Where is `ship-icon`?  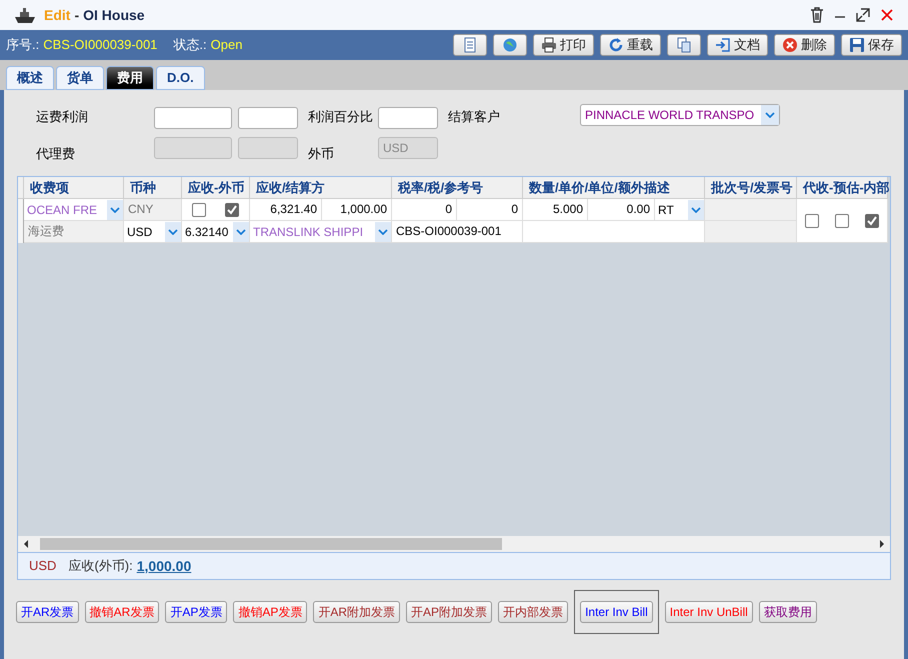 ship-icon is located at coordinates (25, 15).